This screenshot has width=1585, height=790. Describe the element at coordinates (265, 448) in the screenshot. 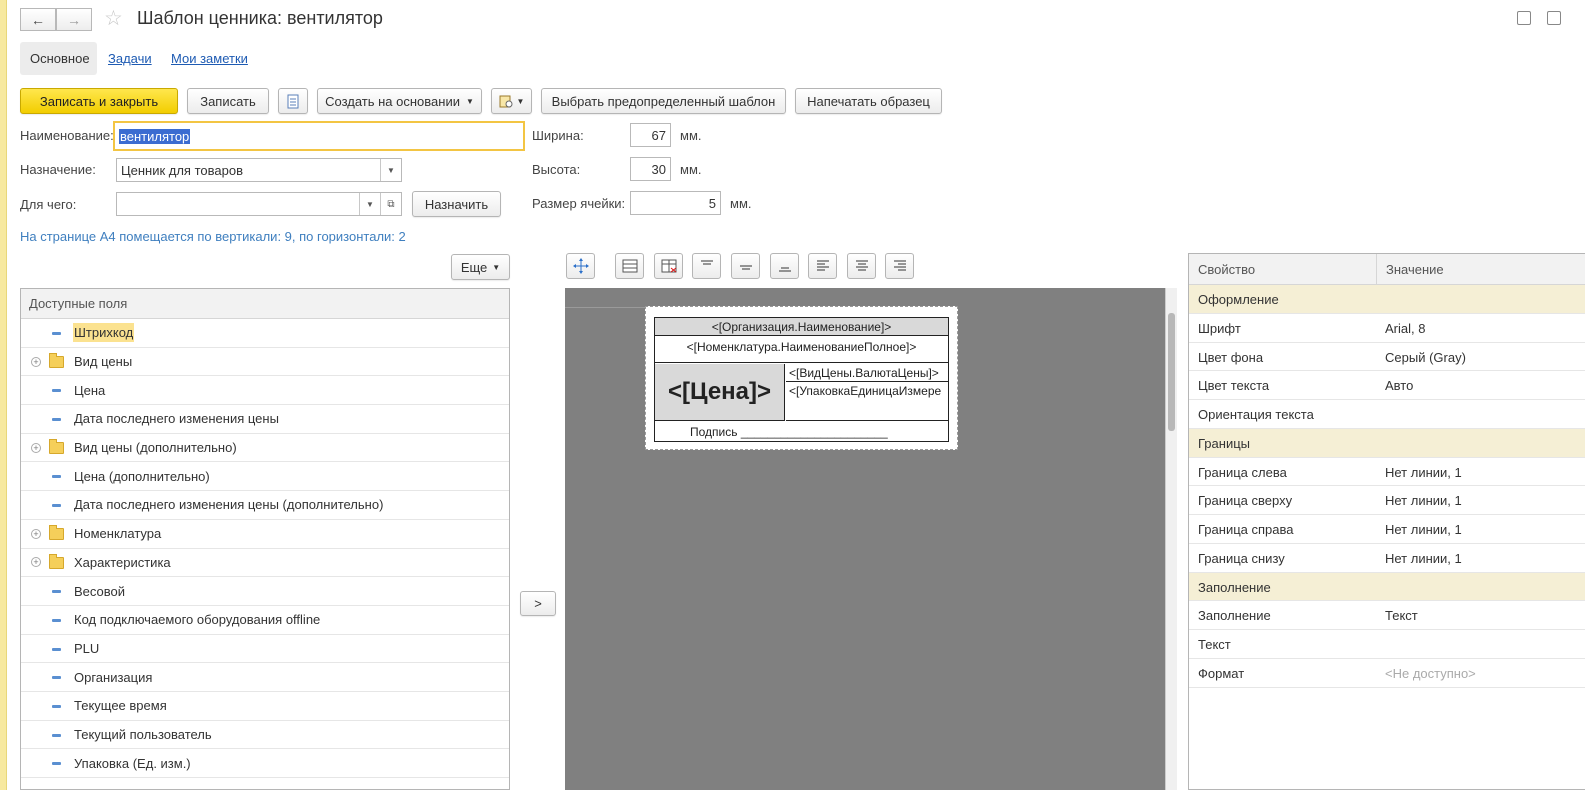

I see `tree-item: + Вид цены (дополнительно)` at that location.